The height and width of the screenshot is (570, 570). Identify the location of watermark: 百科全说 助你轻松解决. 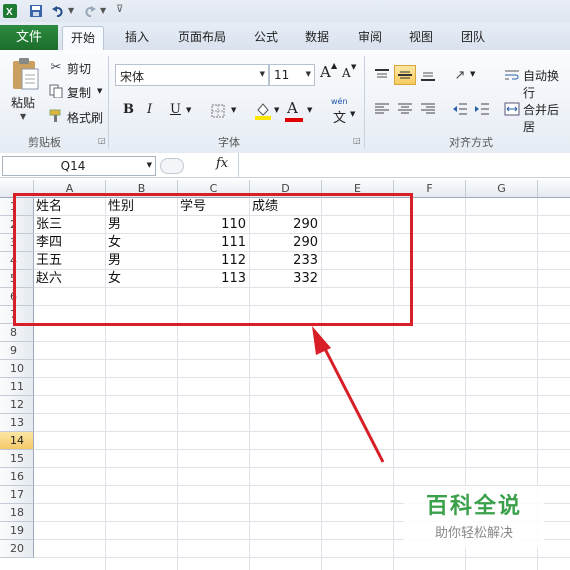
(474, 517).